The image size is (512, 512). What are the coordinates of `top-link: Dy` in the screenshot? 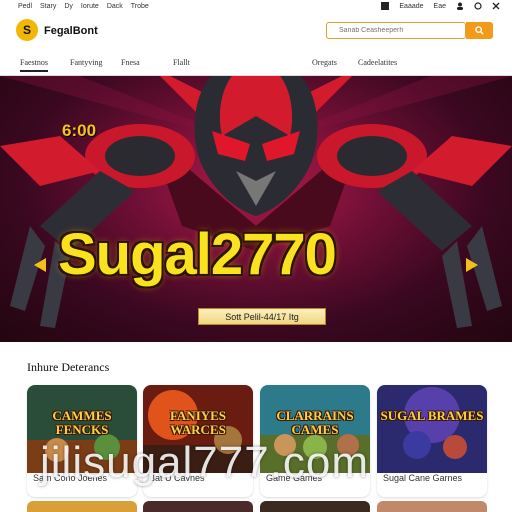 It's located at (68, 6).